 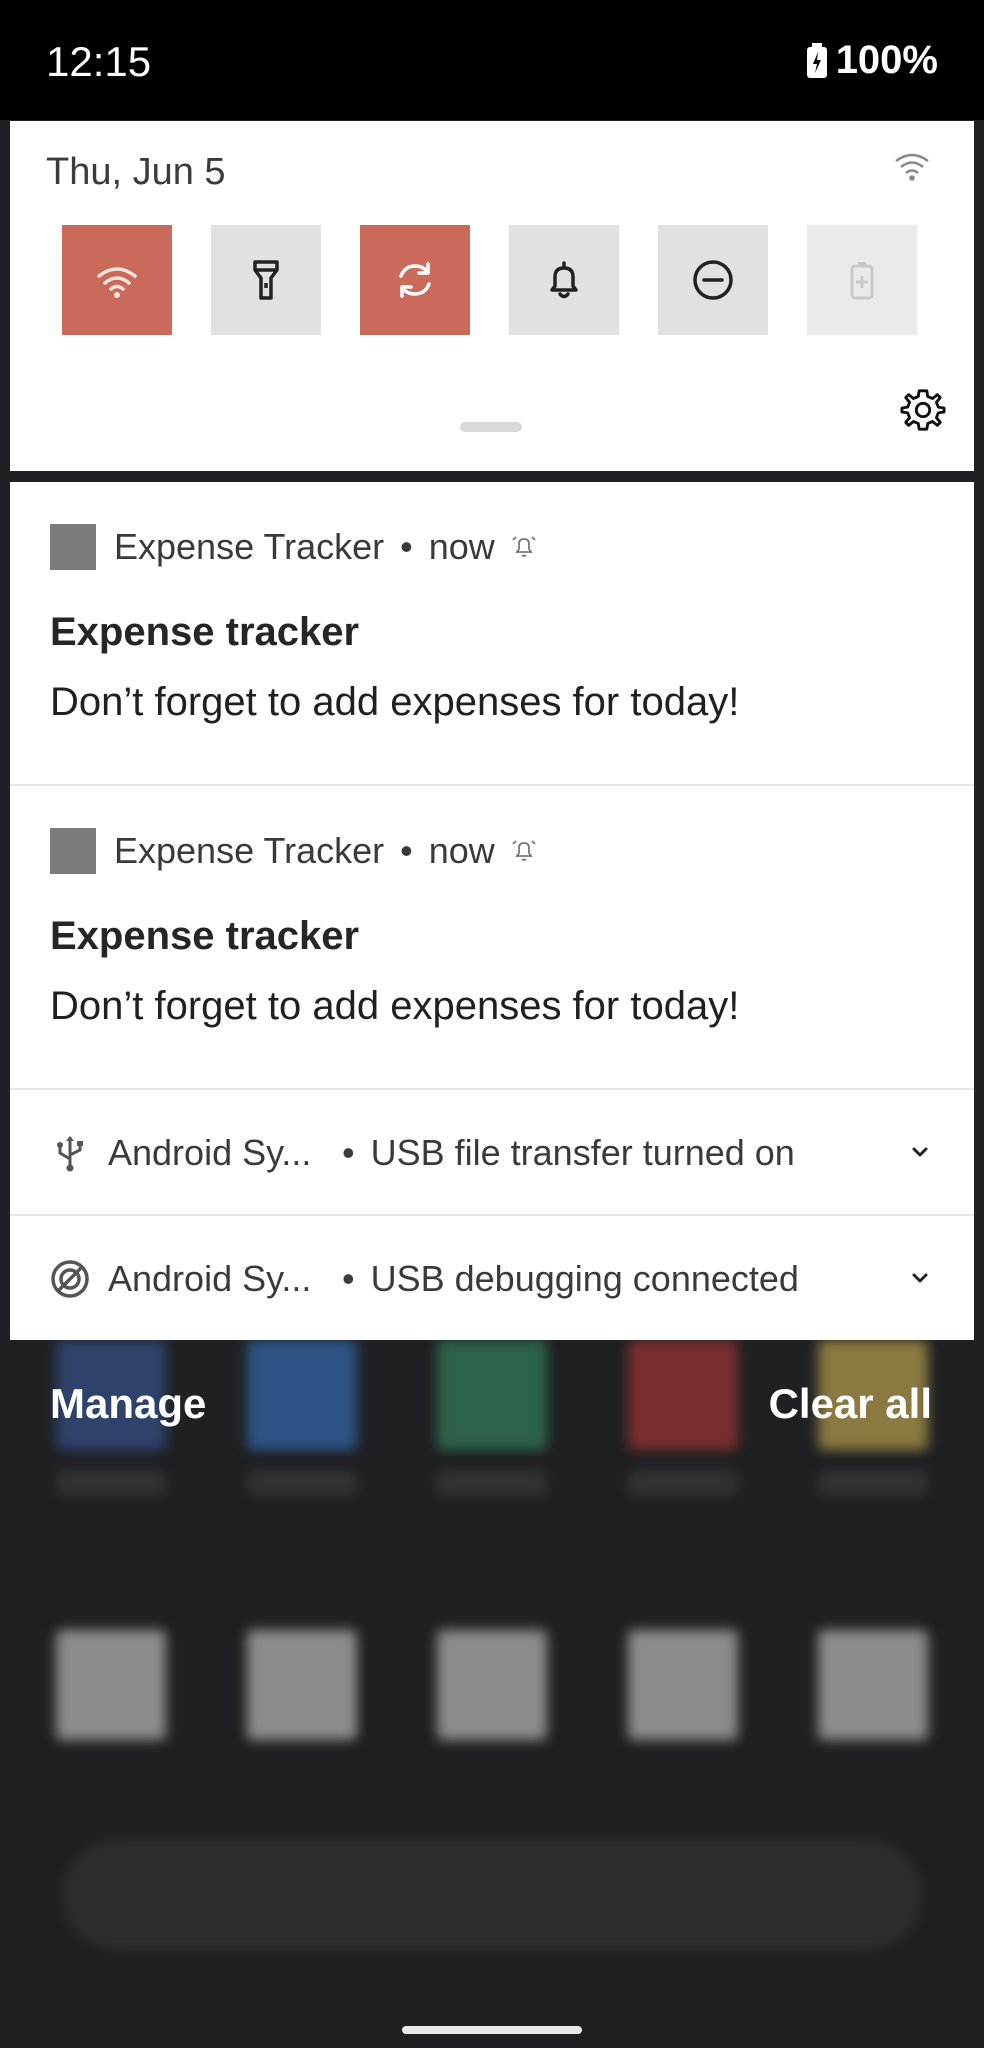 I want to click on rotate-icon, so click(x=415, y=280).